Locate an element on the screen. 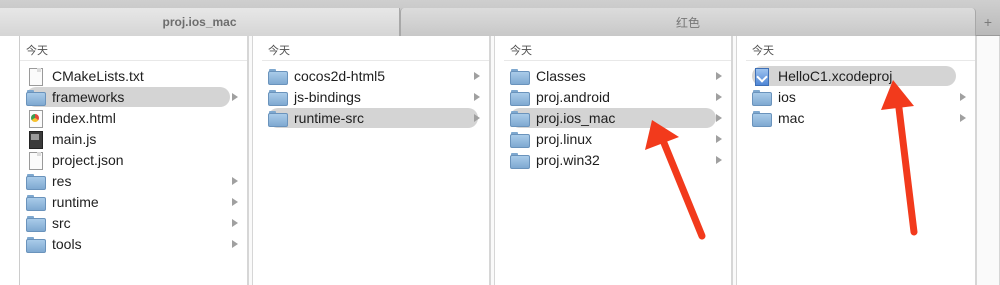 The width and height of the screenshot is (1000, 285). list-item-runtime: runtime is located at coordinates (125, 202).